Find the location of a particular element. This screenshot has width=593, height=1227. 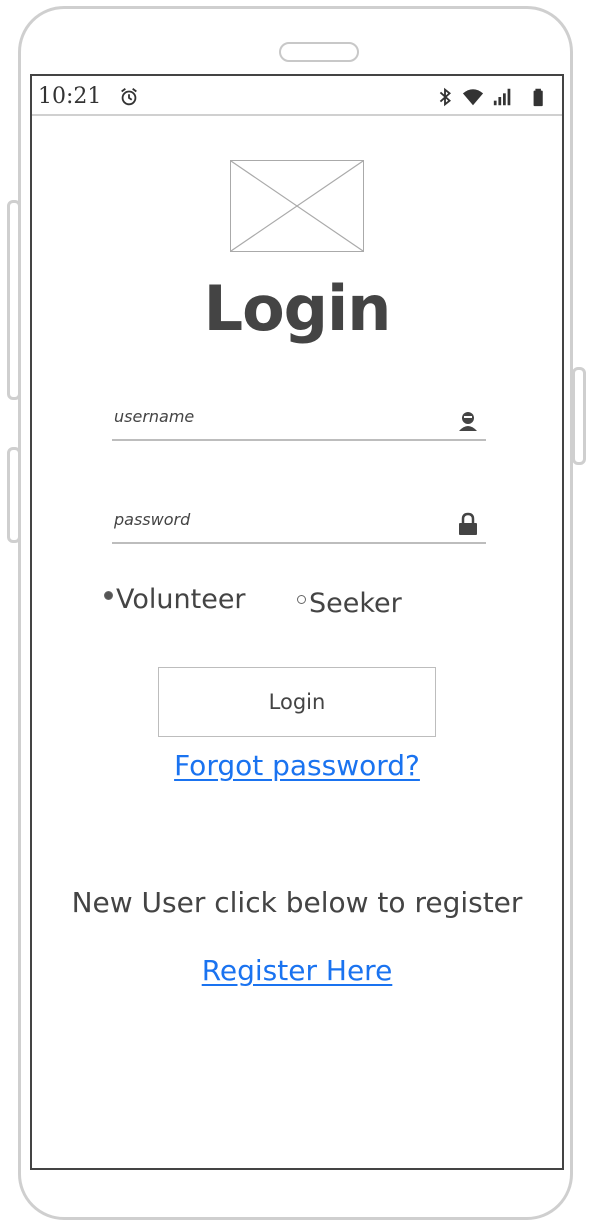

register-link: Register Here is located at coordinates (297, 970).